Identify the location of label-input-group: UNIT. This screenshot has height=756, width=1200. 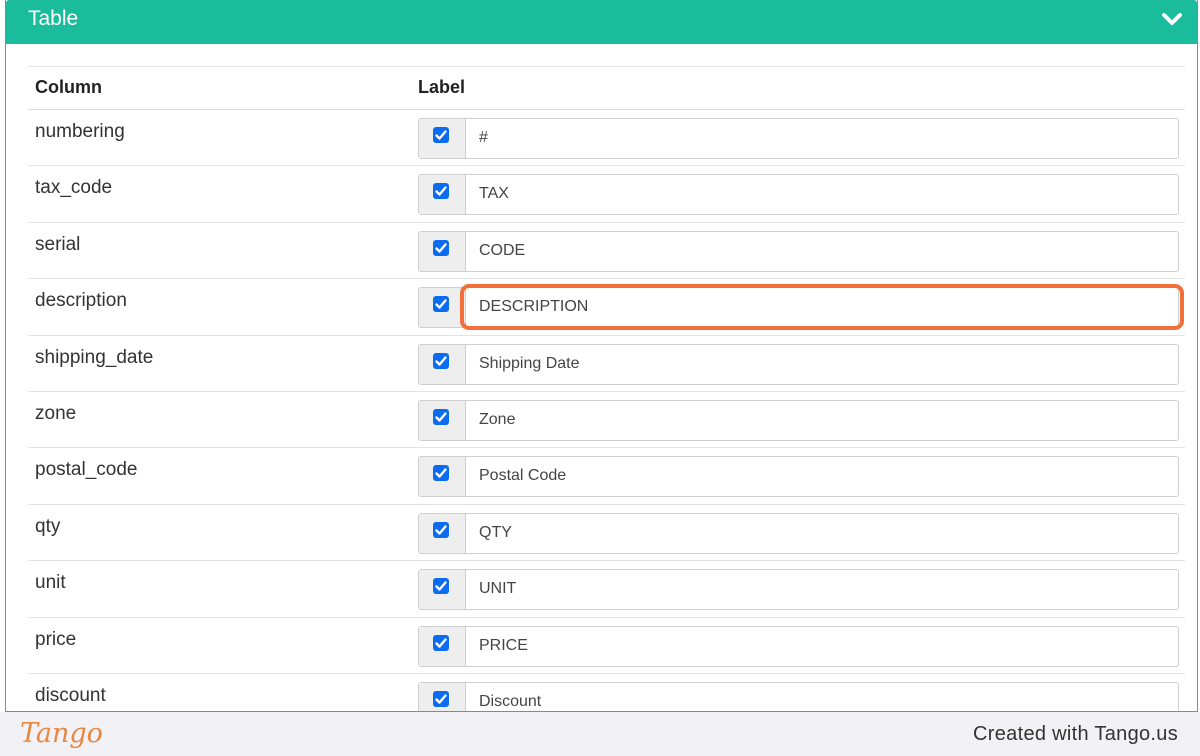
(798, 590).